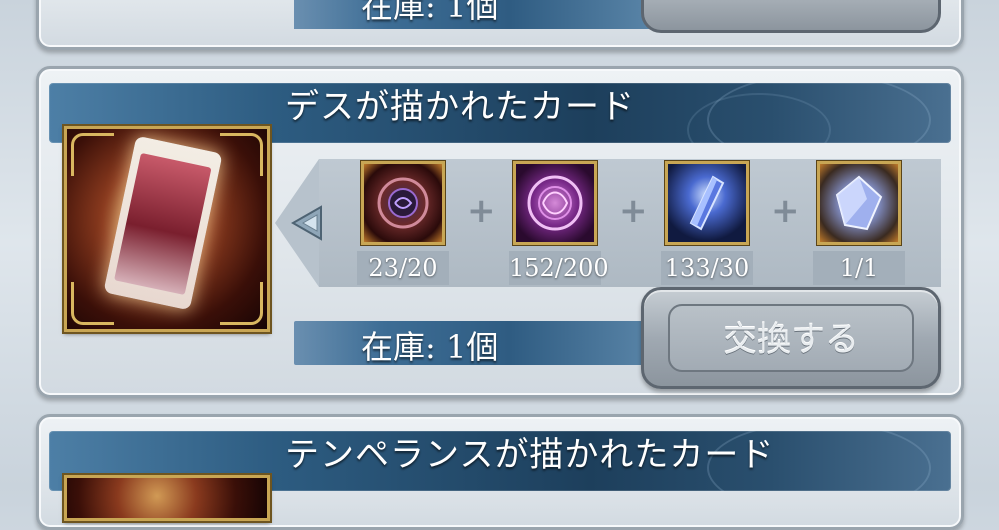  Describe the element at coordinates (555, 203) in the screenshot. I see `purple-emblem-icon` at that location.